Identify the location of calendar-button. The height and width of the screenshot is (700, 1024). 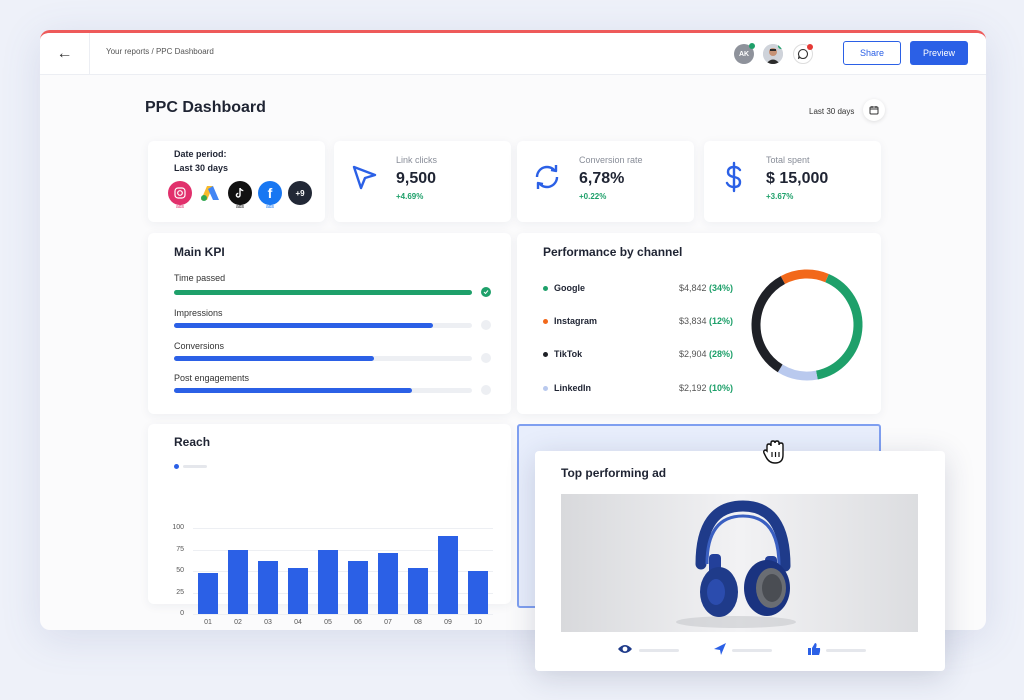
(874, 110).